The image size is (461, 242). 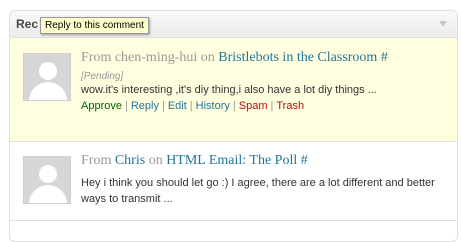 I want to click on trash-link: Trash, so click(x=290, y=106).